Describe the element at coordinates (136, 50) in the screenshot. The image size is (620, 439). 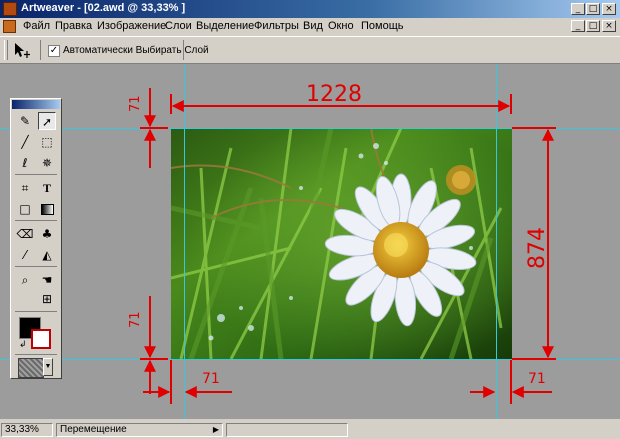
I see `auto-select-label: Автоматически Выбирать Слой` at that location.